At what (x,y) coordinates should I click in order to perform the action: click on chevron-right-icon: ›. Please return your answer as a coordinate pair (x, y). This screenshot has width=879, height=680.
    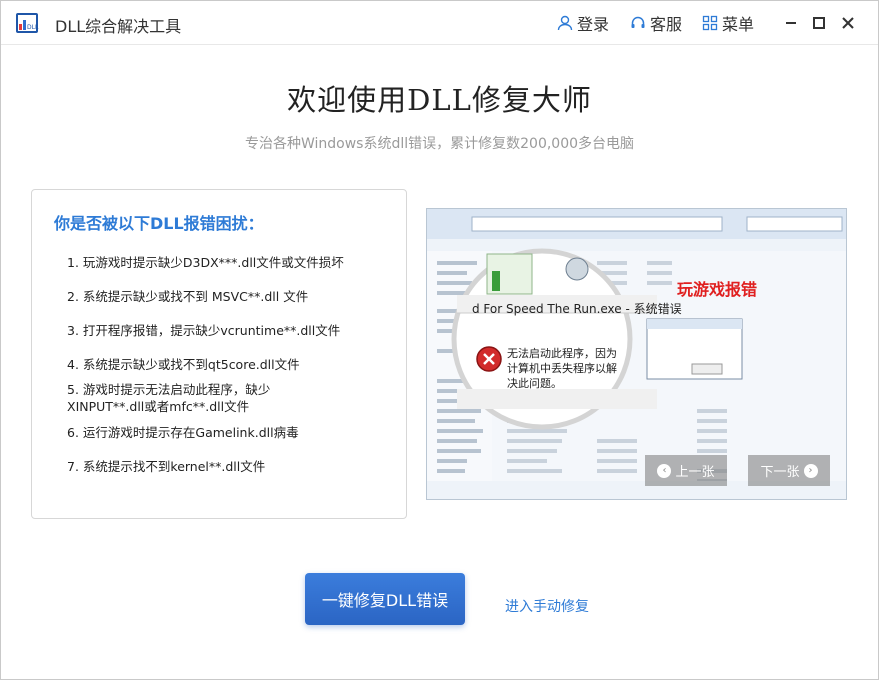
    Looking at the image, I should click on (810, 470).